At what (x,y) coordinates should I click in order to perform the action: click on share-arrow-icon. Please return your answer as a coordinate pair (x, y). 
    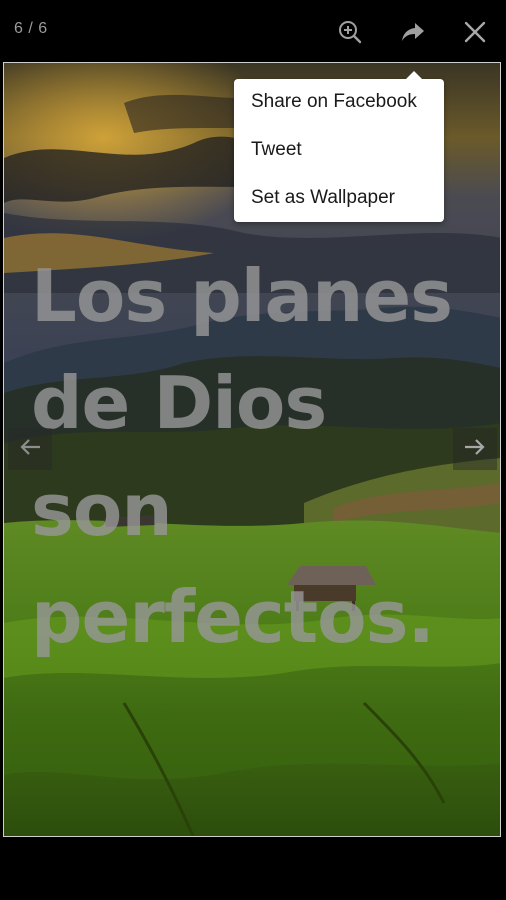
    Looking at the image, I should click on (413, 32).